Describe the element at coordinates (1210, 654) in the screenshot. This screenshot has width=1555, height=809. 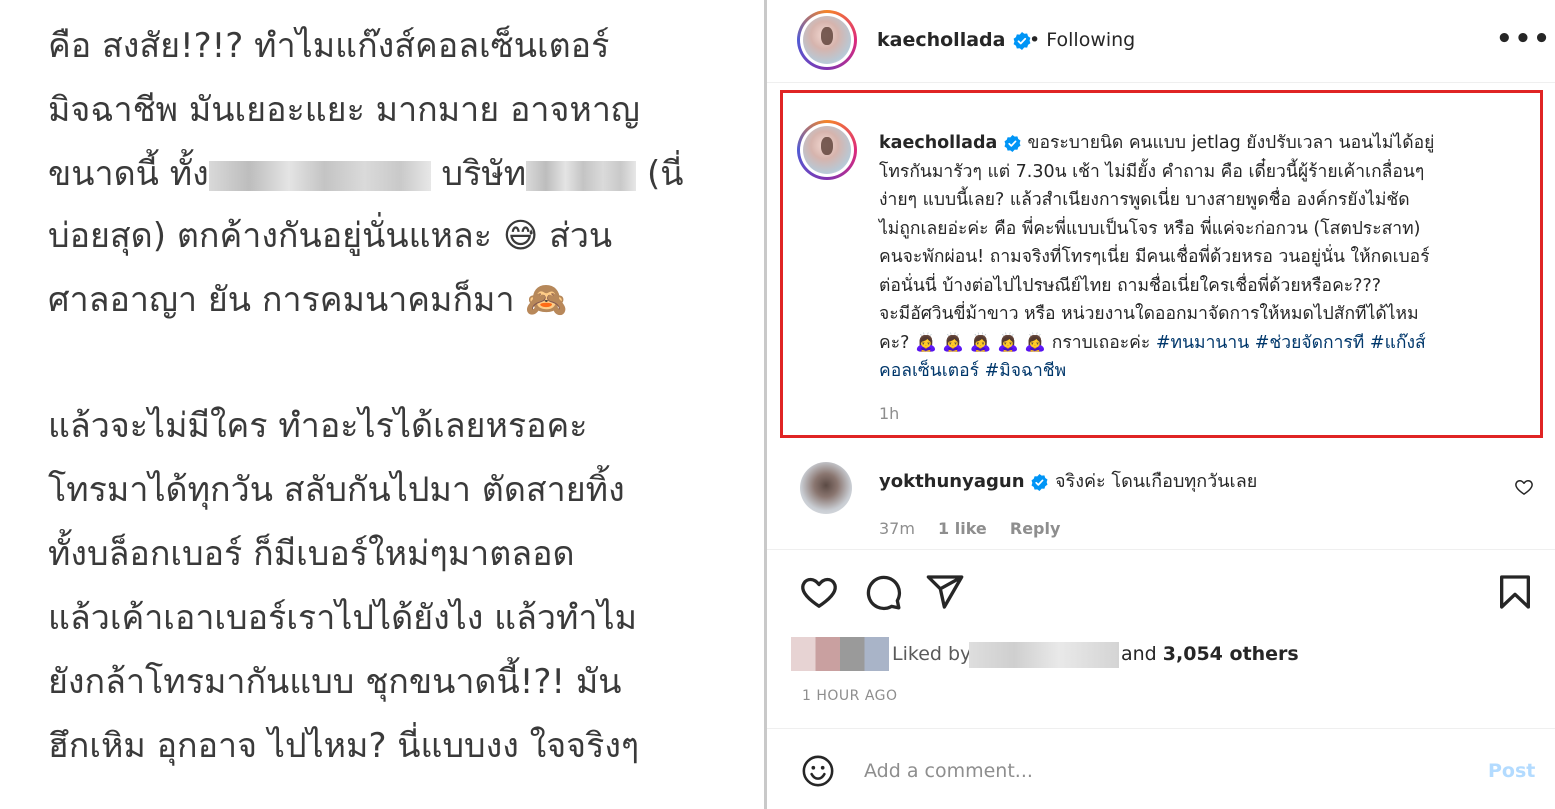
I see `likes-count: and 3,054 others` at that location.